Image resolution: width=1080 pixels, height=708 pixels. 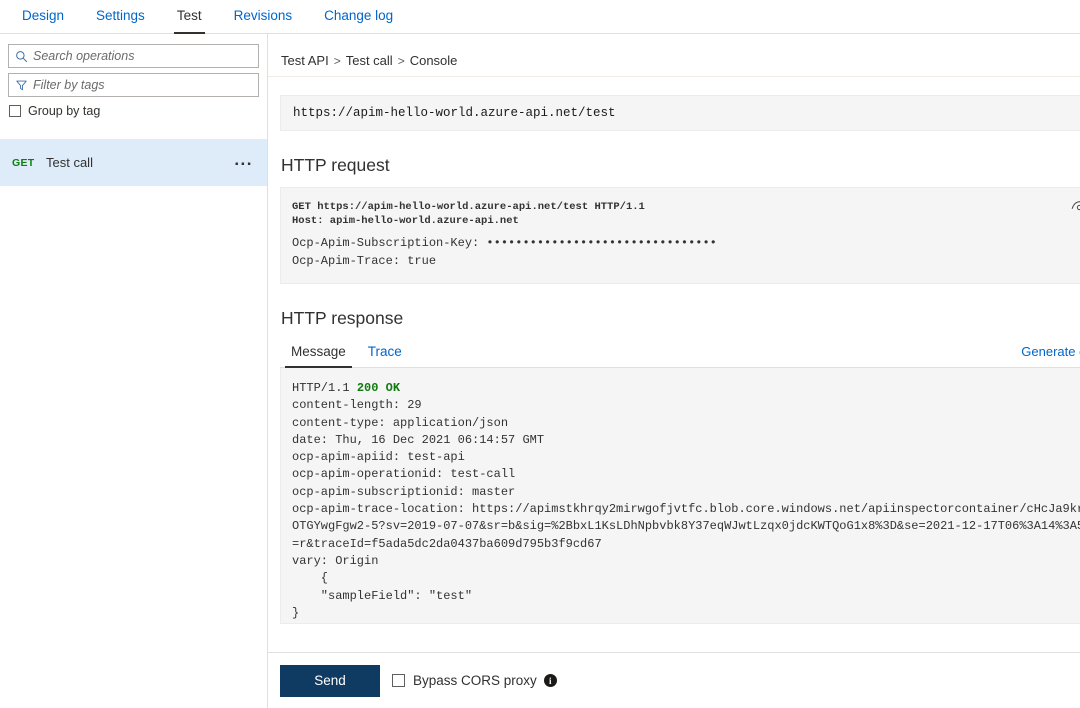 What do you see at coordinates (310, 578) in the screenshot?
I see `response-body-open-brace: {` at bounding box center [310, 578].